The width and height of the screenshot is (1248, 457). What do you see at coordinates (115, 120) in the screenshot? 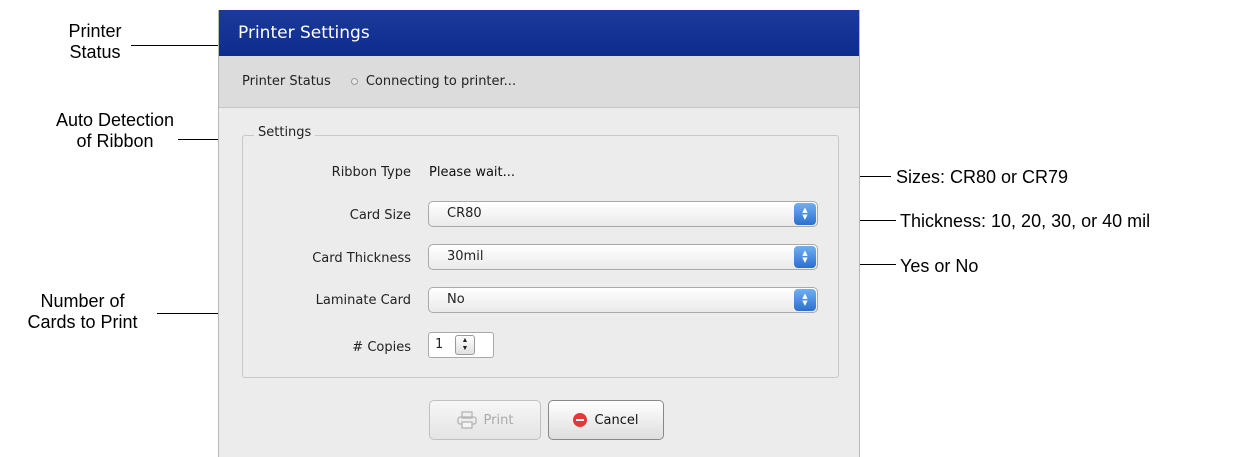
I see `callout-auto-detection-line1: Auto Detection` at bounding box center [115, 120].